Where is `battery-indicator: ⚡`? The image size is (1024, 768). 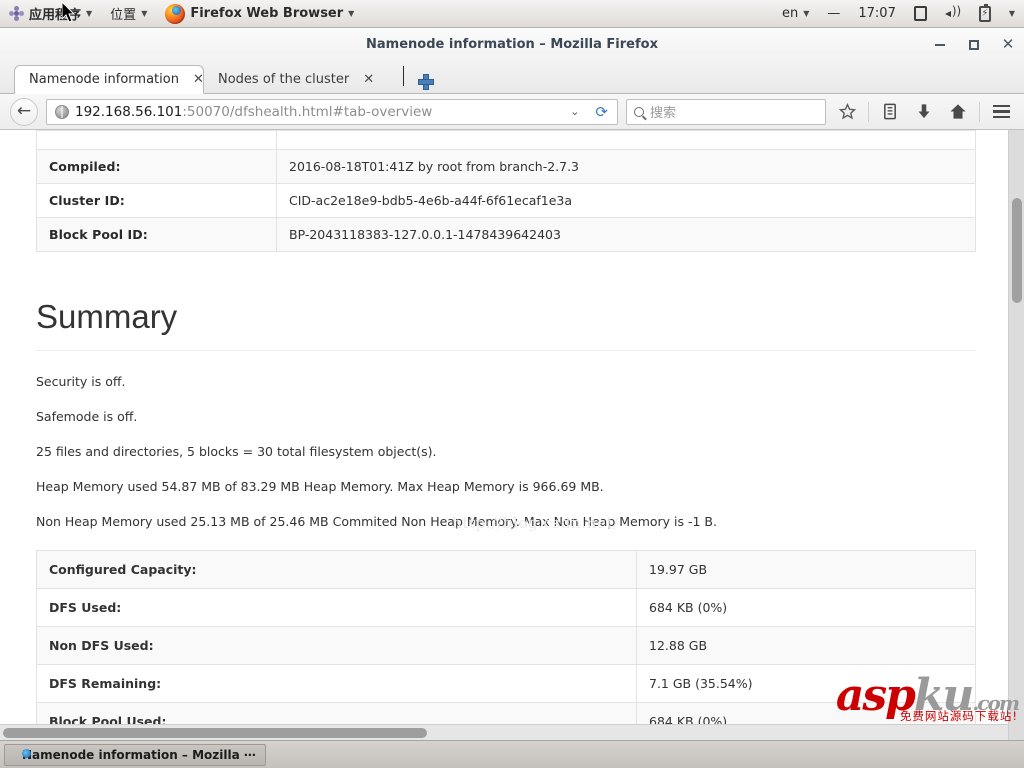 battery-indicator: ⚡ is located at coordinates (985, 14).